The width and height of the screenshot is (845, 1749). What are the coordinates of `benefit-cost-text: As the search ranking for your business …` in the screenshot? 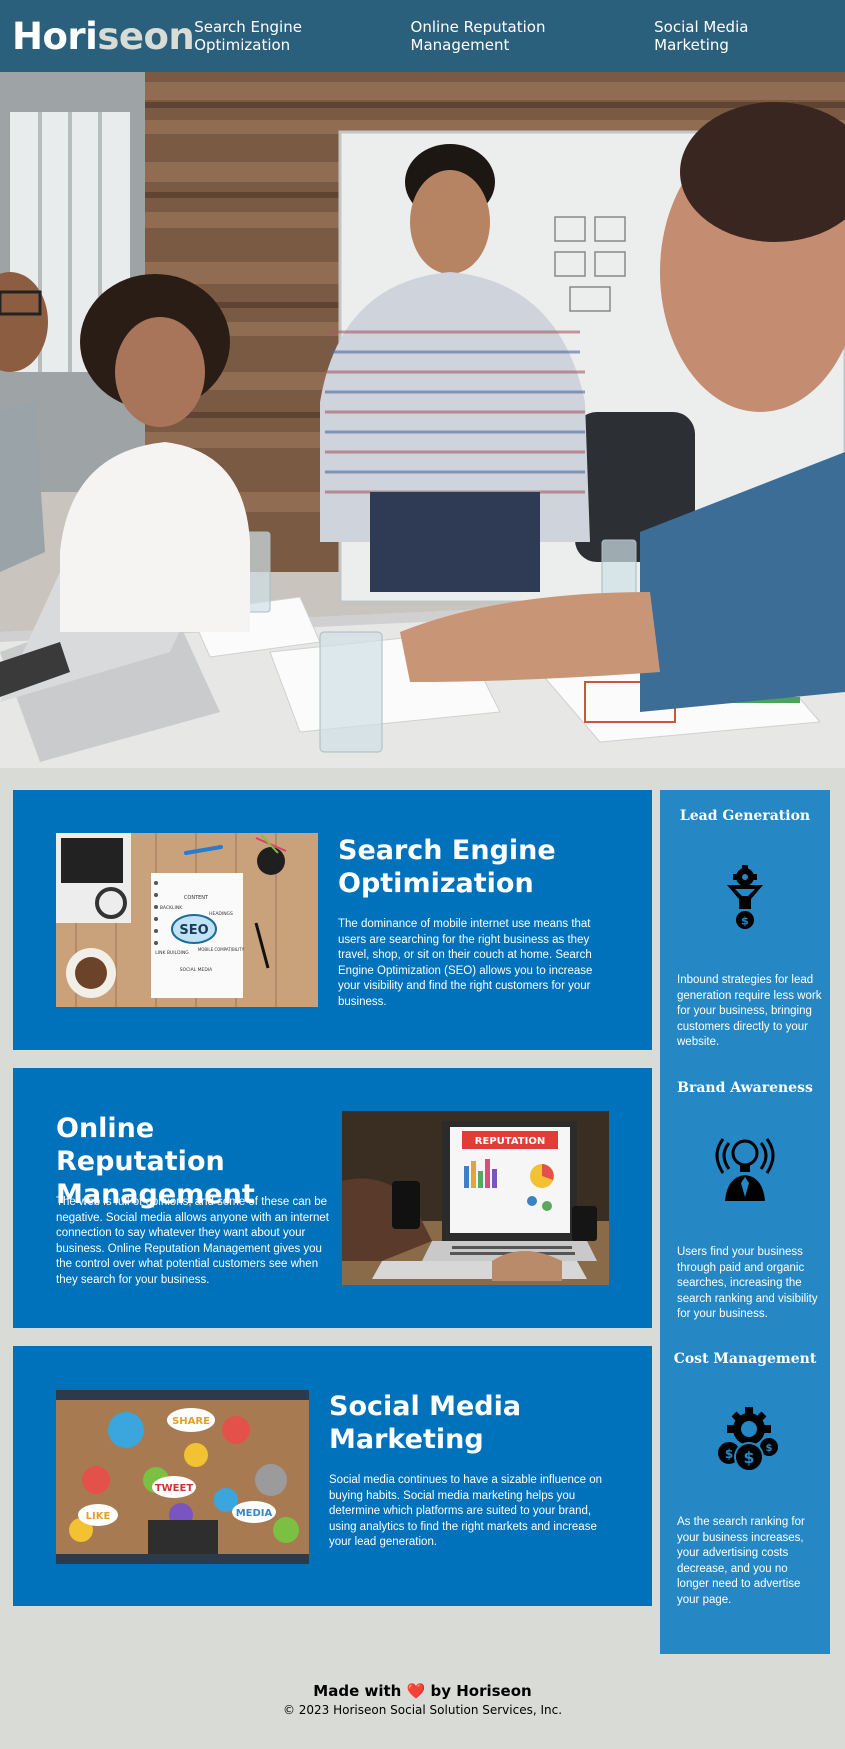 It's located at (741, 1561).